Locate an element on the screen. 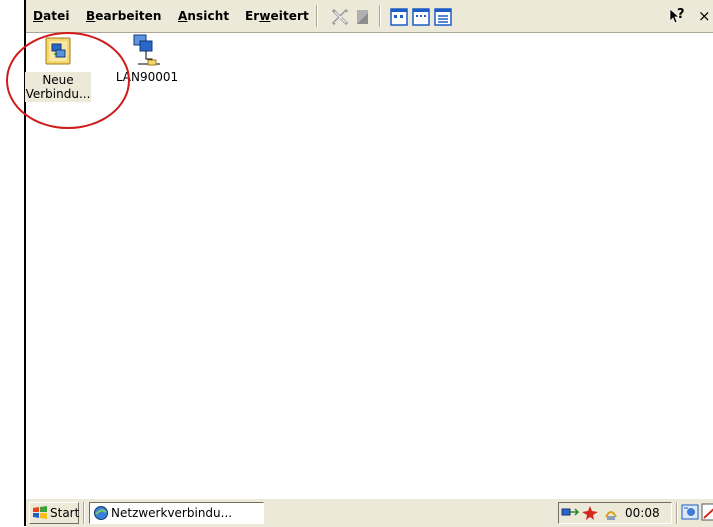 The height and width of the screenshot is (527, 713). clock: 00:08 is located at coordinates (642, 513).